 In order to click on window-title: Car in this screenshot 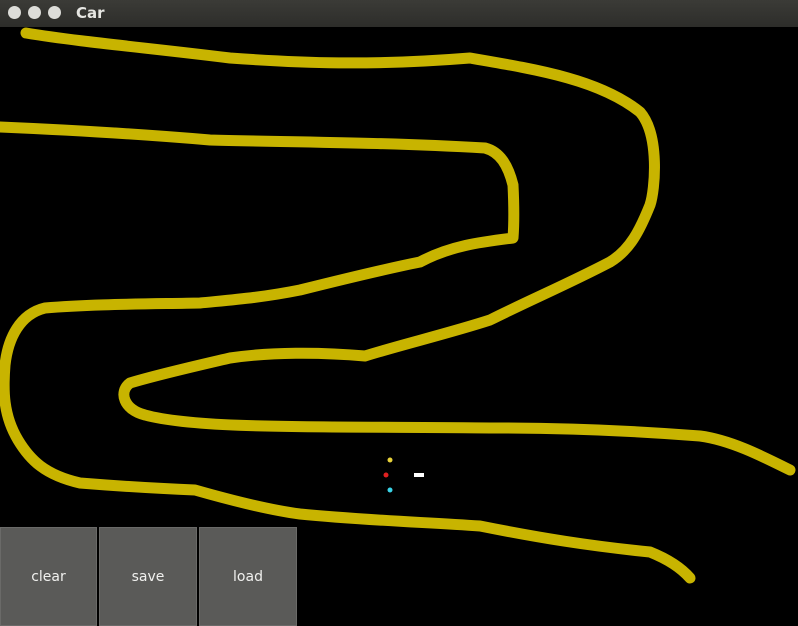, I will do `click(90, 13)`.